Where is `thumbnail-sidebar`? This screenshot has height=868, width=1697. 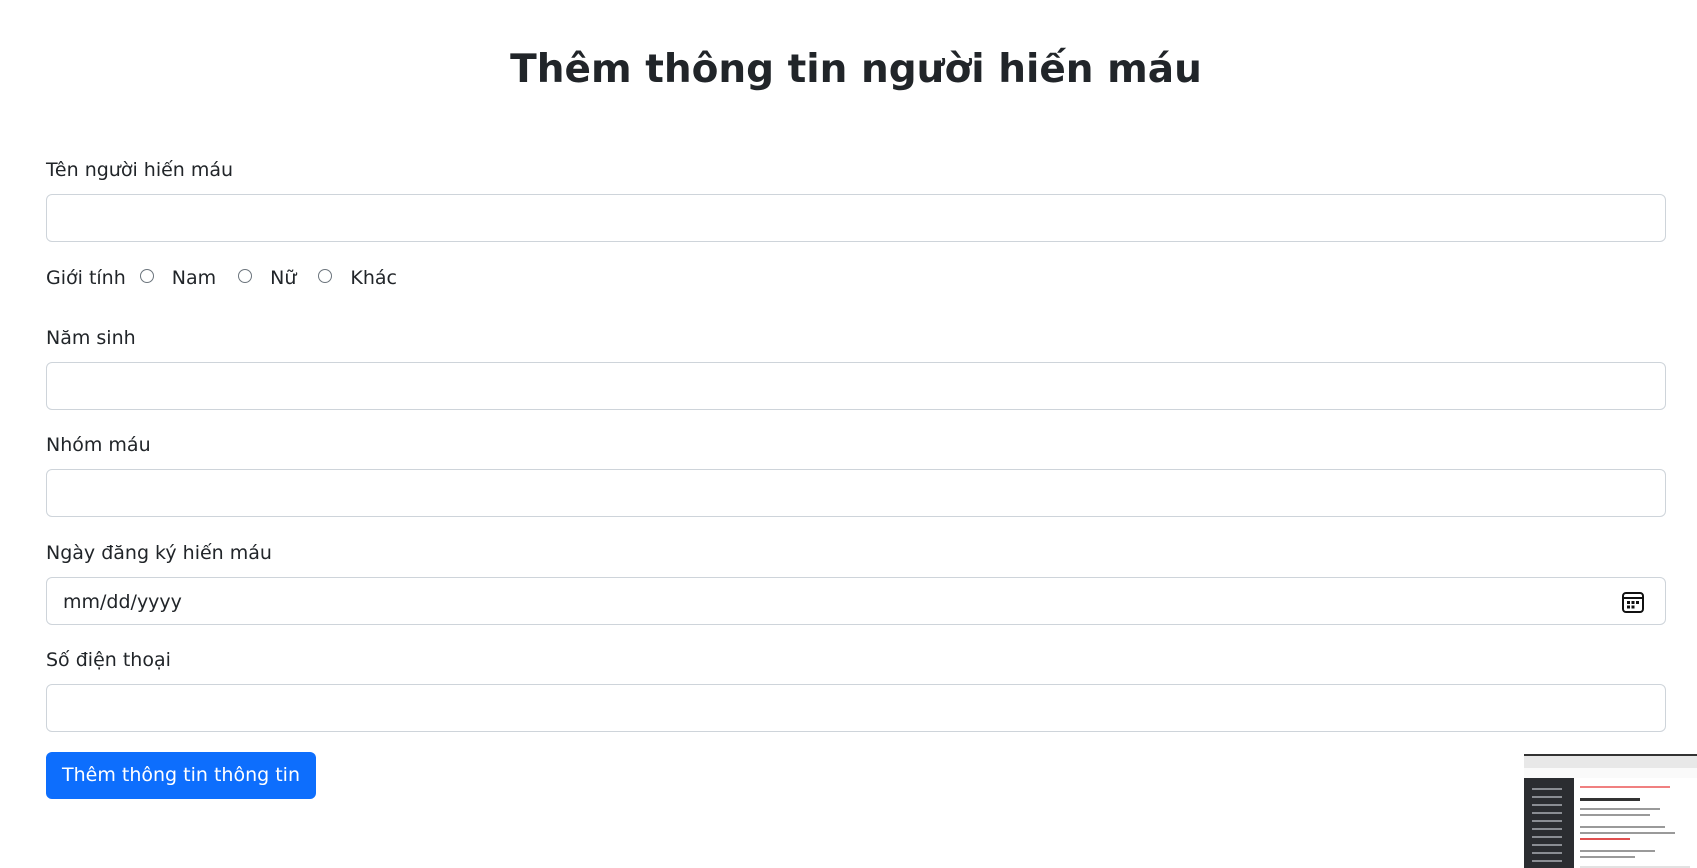 thumbnail-sidebar is located at coordinates (1549, 823).